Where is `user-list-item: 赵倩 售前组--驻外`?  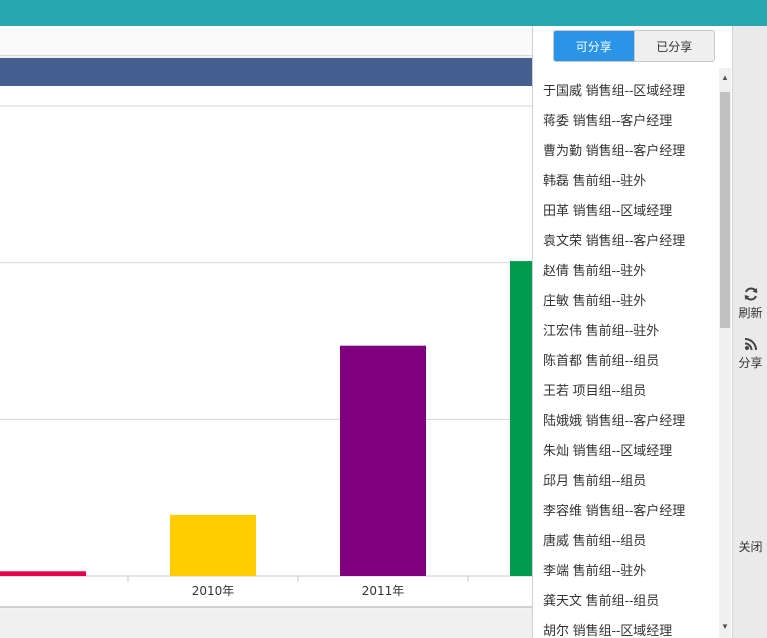 user-list-item: 赵倩 售前组--驻外 is located at coordinates (631, 275).